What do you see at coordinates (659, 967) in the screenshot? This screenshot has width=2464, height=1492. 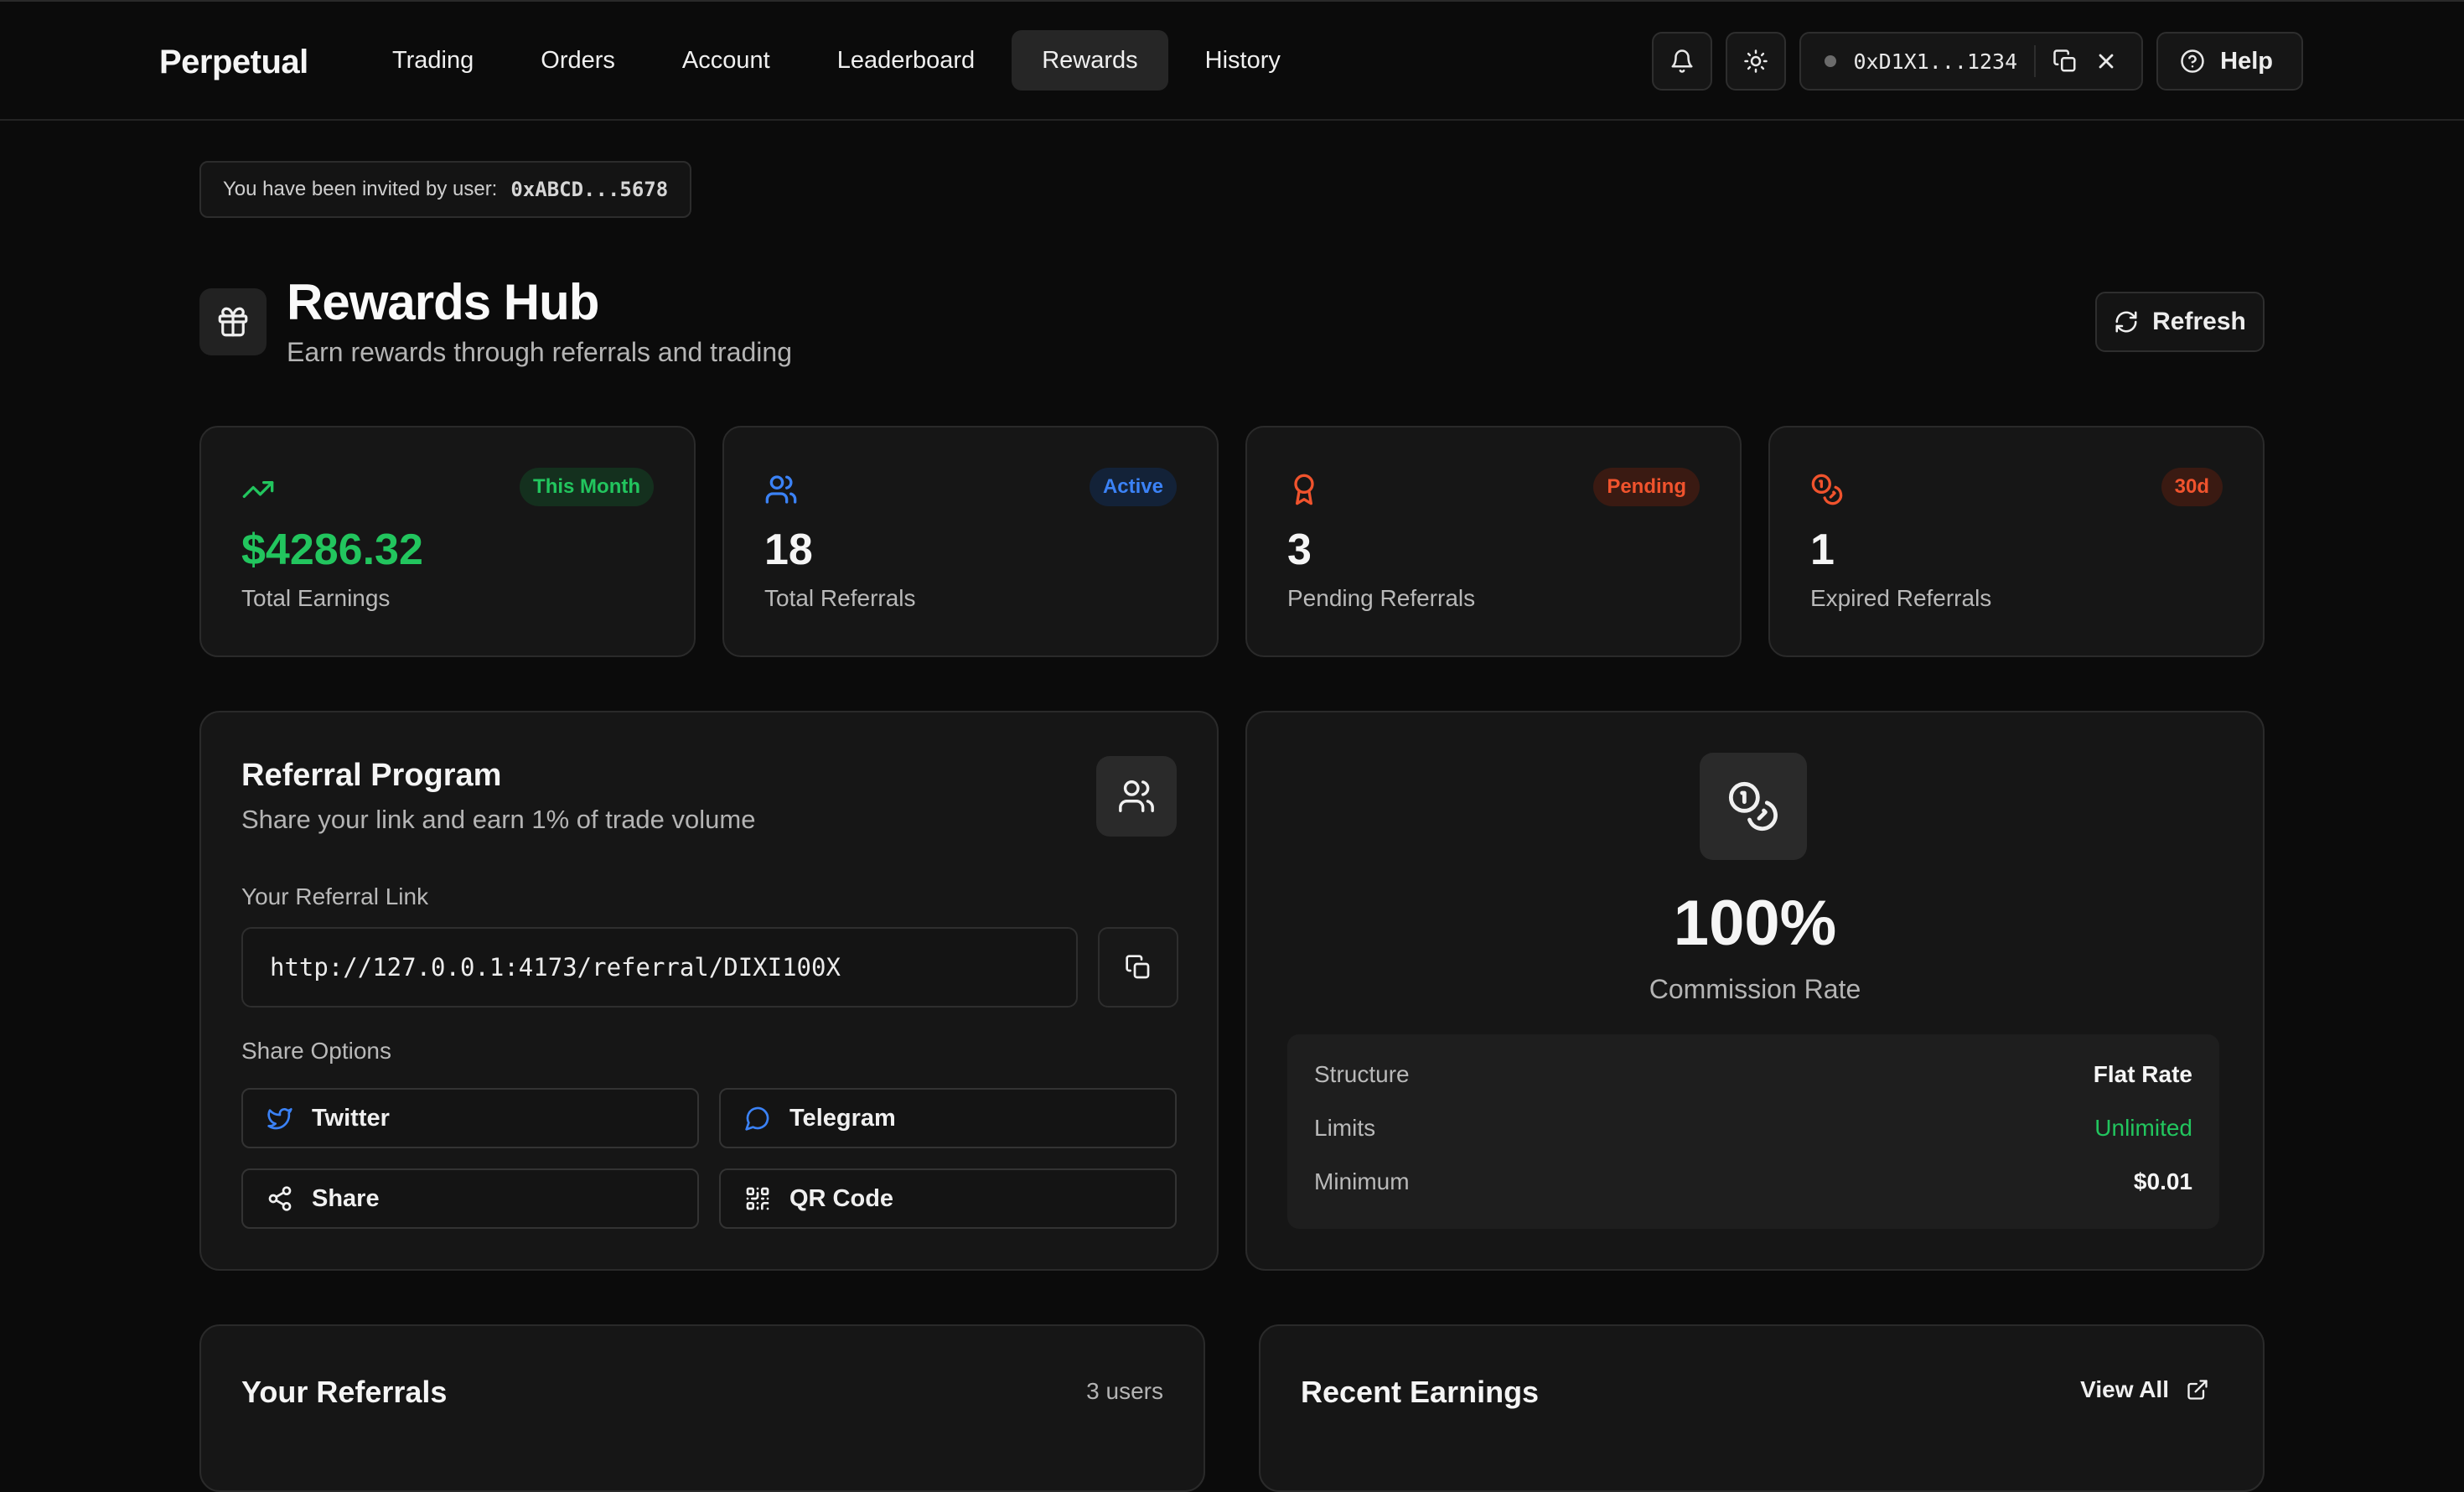 I see `referral-link-field: http://127.0.0.1:4173/referral/DIXI100X` at bounding box center [659, 967].